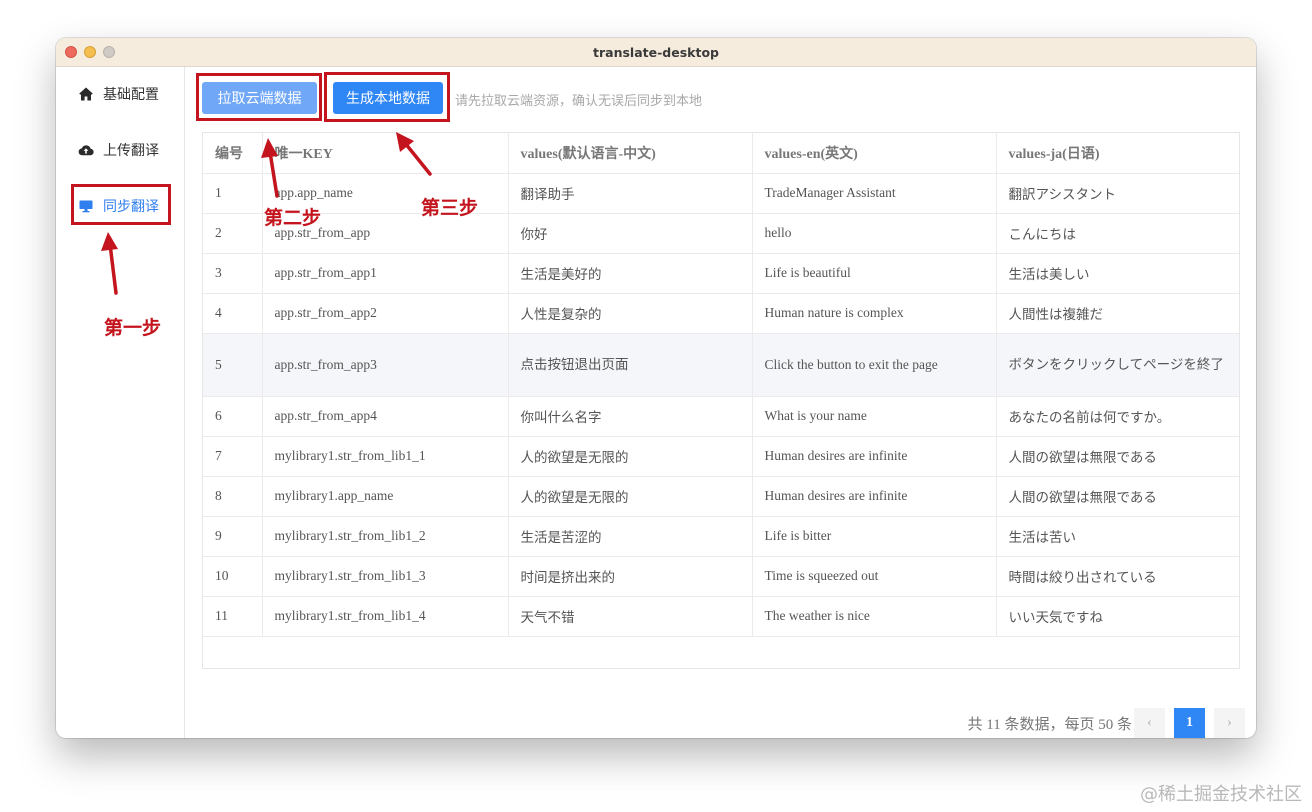 This screenshot has width=1312, height=812. Describe the element at coordinates (385, 536) in the screenshot. I see `table-cell: mylibrary1.str_from_lib1_2` at that location.